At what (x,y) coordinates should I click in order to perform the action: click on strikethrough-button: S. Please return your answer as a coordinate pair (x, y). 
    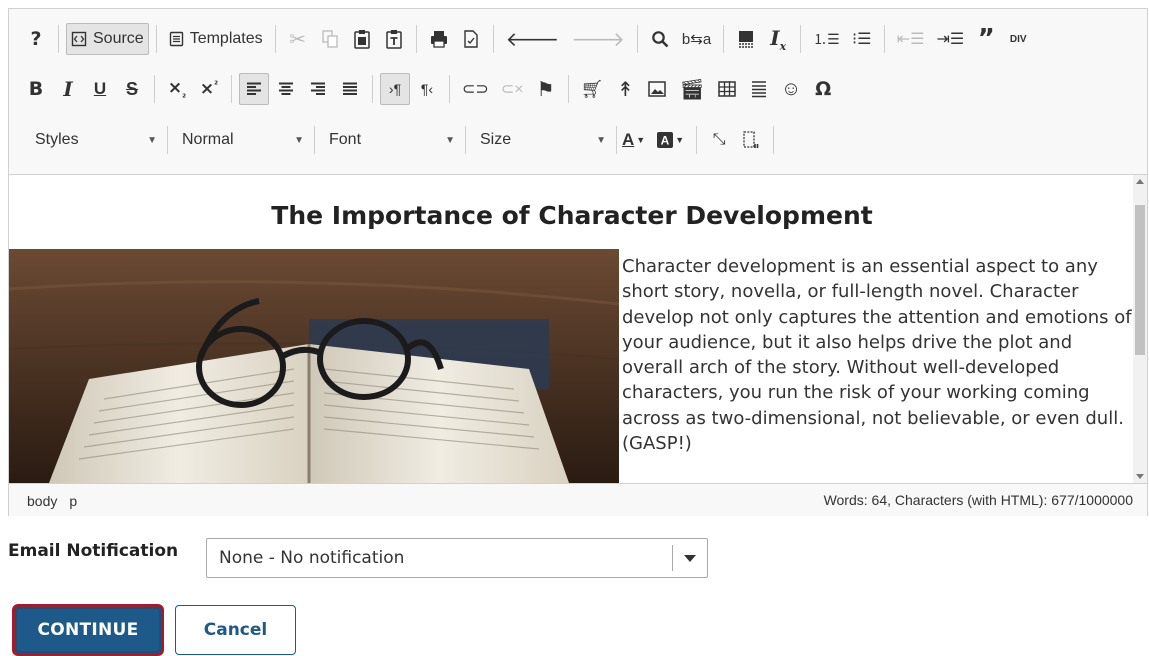
    Looking at the image, I should click on (132, 89).